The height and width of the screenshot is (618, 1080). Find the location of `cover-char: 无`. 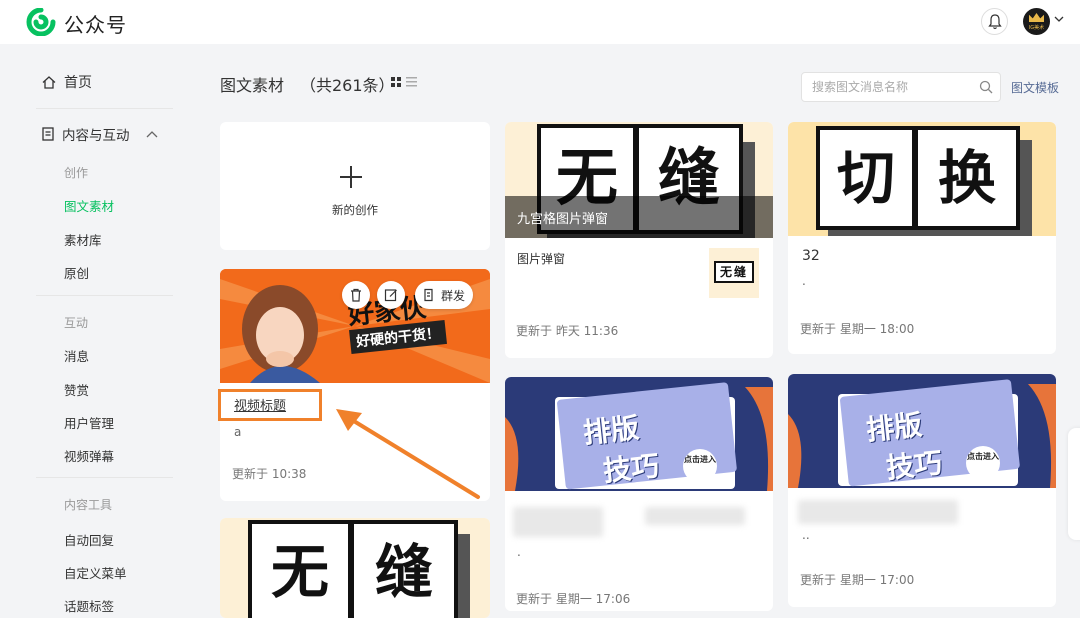

cover-char: 无 is located at coordinates (300, 569).